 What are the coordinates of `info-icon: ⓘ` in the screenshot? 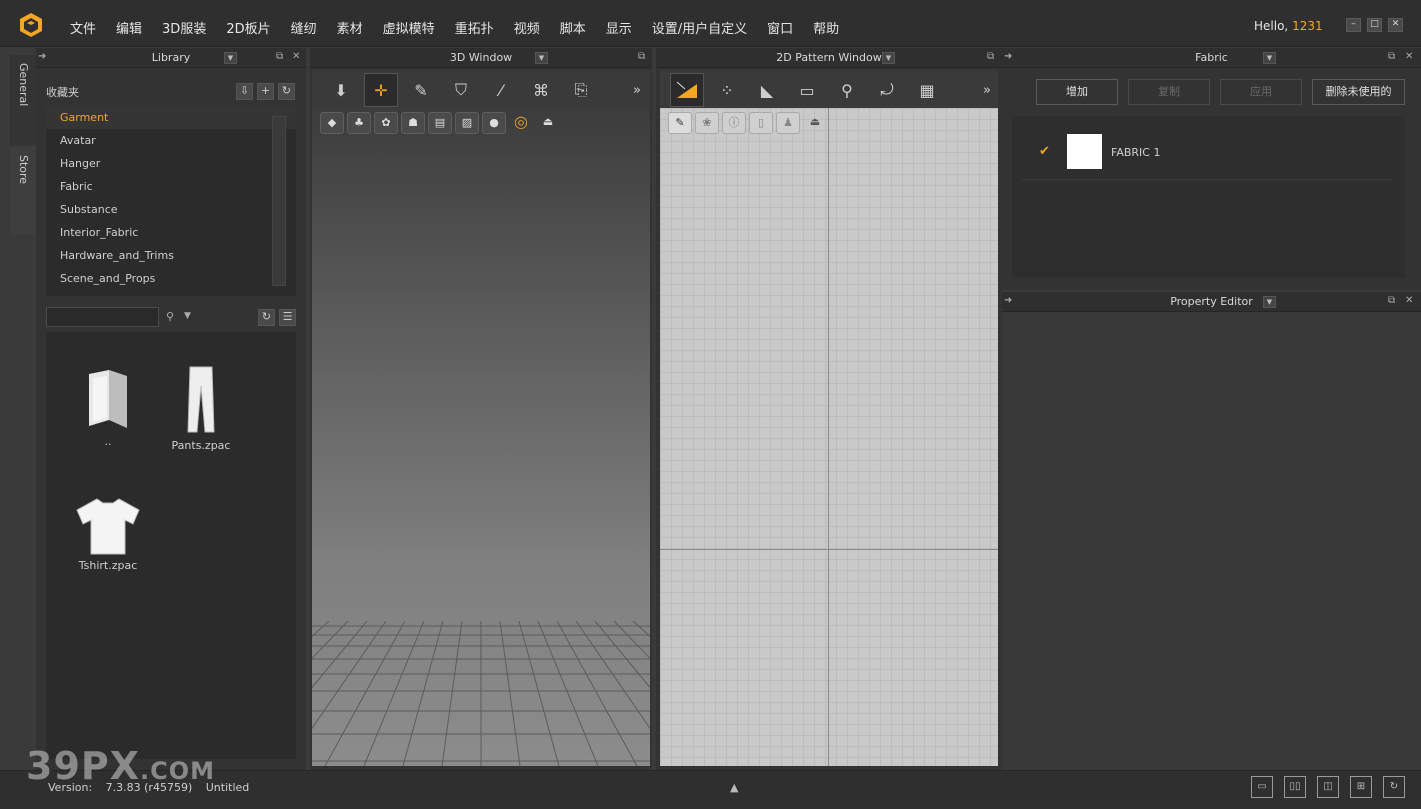 It's located at (734, 123).